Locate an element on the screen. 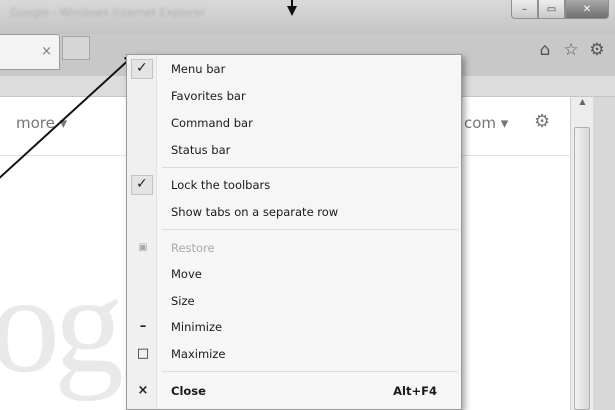 The height and width of the screenshot is (410, 615). more-menu-link: more ▾ is located at coordinates (41, 123).